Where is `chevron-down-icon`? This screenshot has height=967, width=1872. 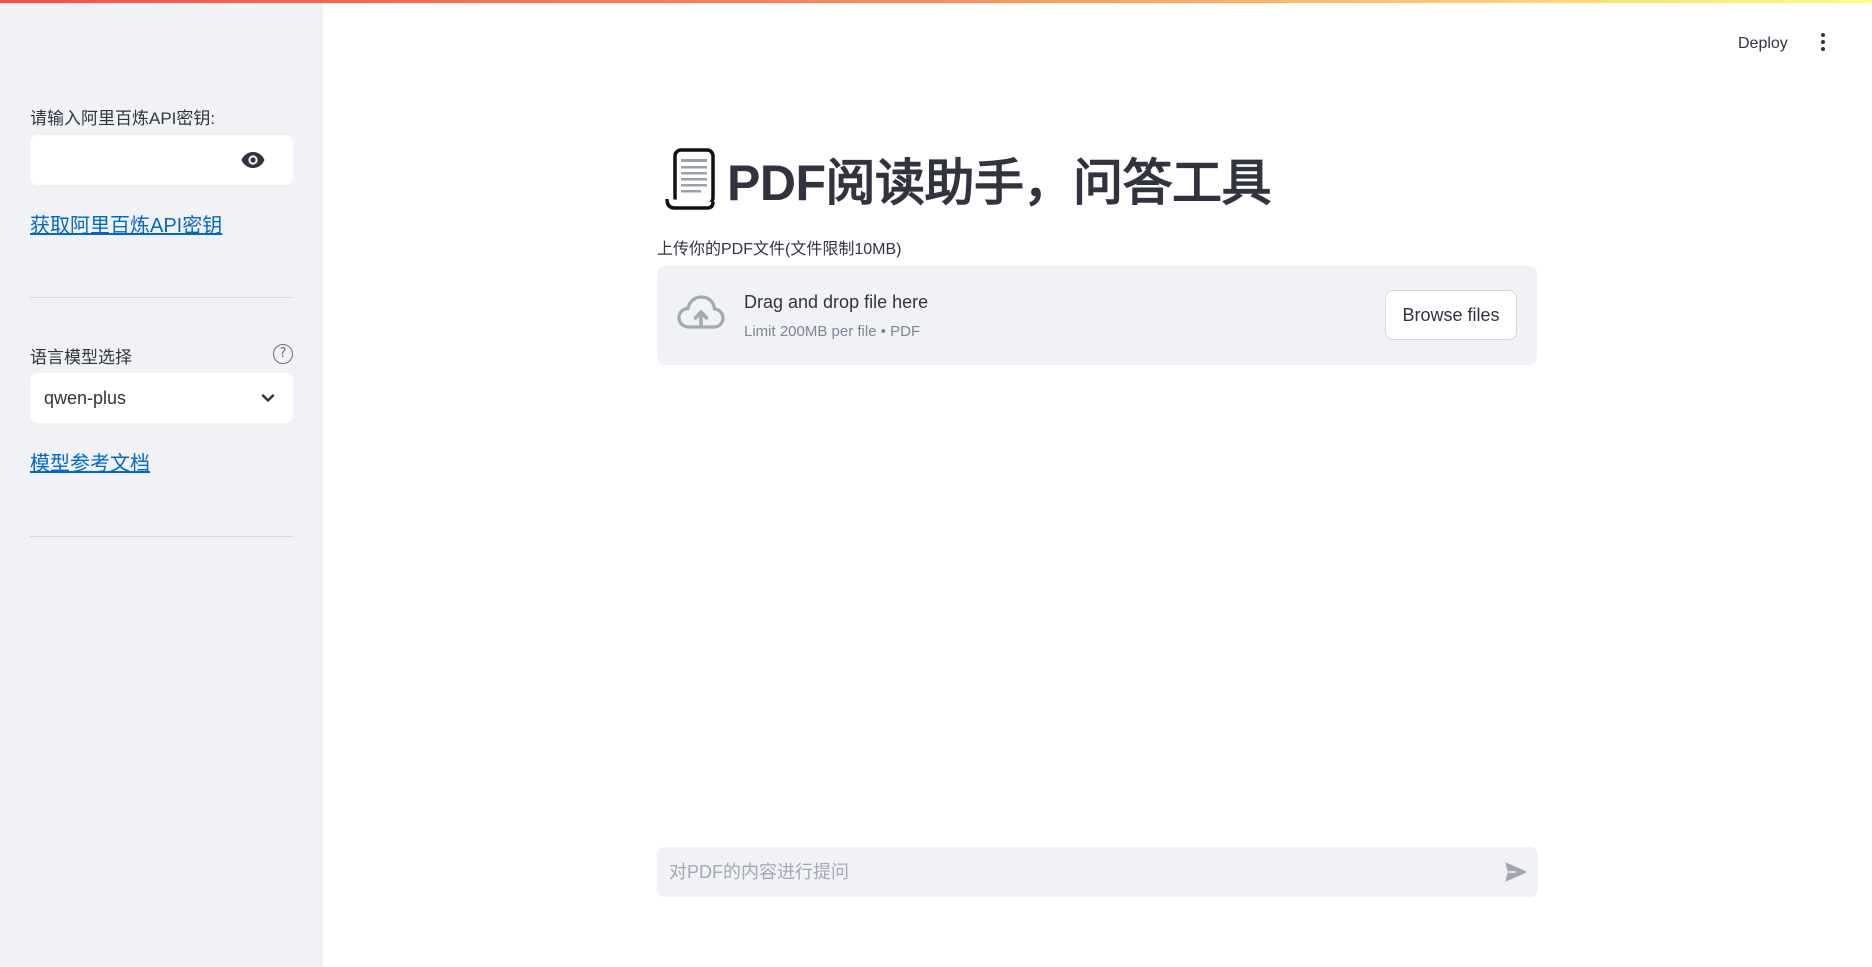
chevron-down-icon is located at coordinates (268, 398).